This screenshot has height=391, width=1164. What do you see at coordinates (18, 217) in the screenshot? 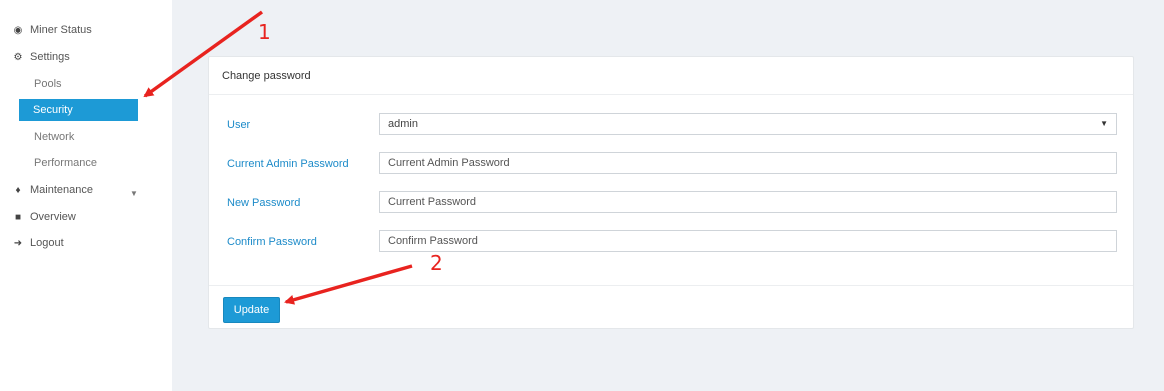
I see `chip-icon: ■` at bounding box center [18, 217].